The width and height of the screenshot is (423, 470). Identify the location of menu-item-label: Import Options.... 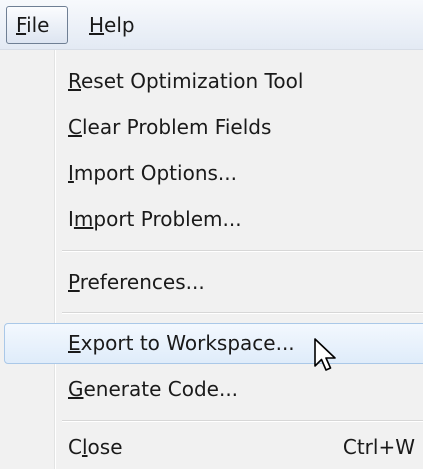
(152, 173).